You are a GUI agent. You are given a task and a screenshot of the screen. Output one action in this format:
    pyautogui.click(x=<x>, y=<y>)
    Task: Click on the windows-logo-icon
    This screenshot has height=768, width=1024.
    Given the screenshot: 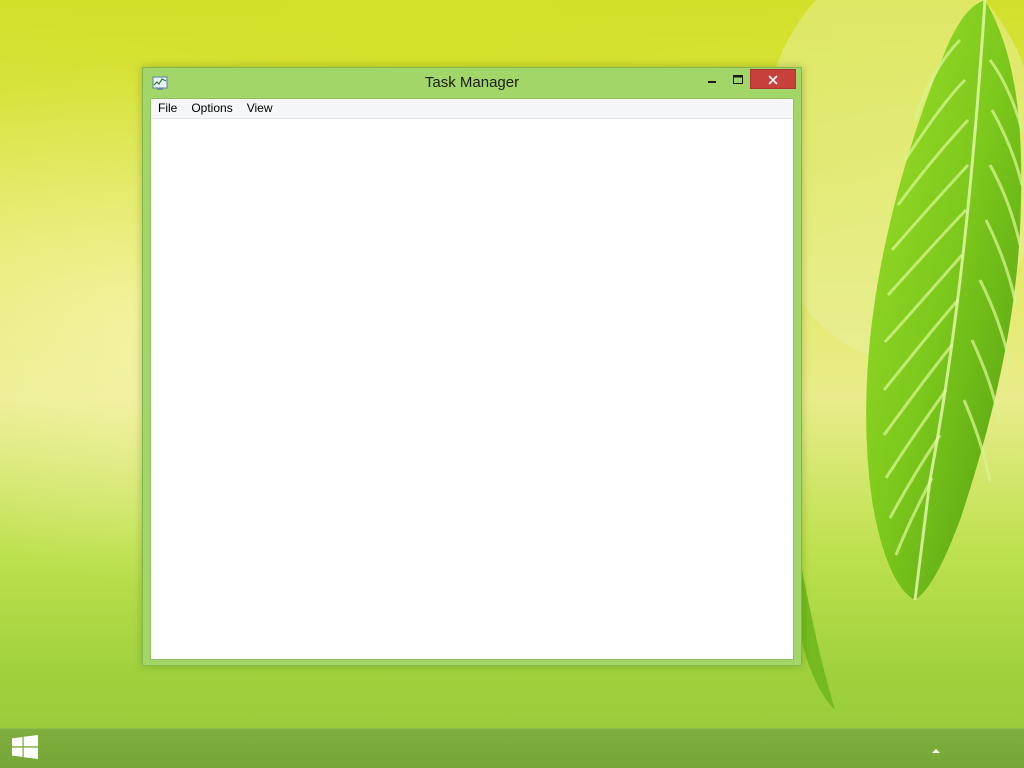 What is the action you would take?
    pyautogui.click(x=25, y=748)
    